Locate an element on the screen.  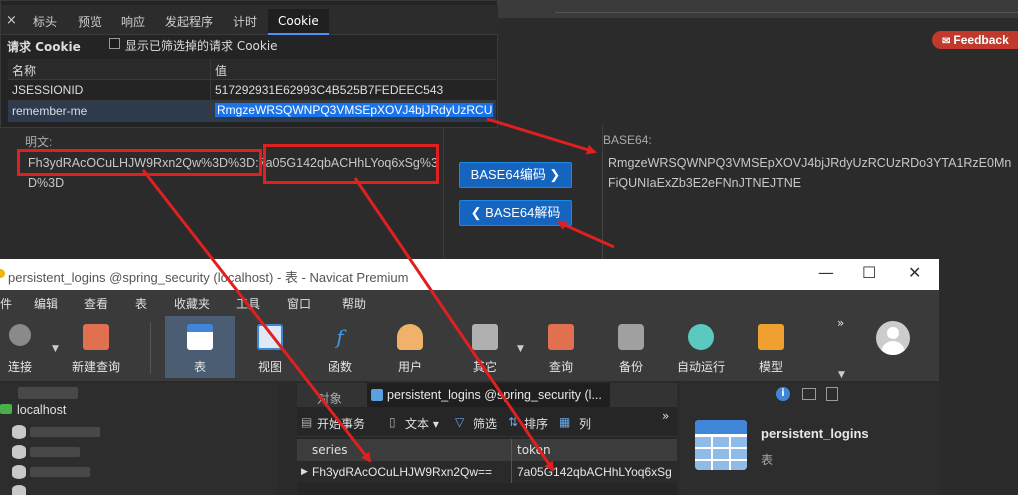
tools-icon is located at coordinates (485, 337).